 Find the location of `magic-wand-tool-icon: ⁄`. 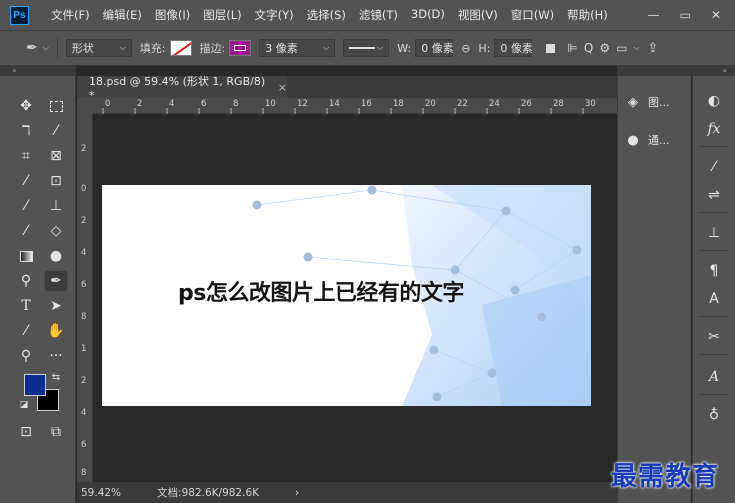

magic-wand-tool-icon: ⁄ is located at coordinates (56, 131).